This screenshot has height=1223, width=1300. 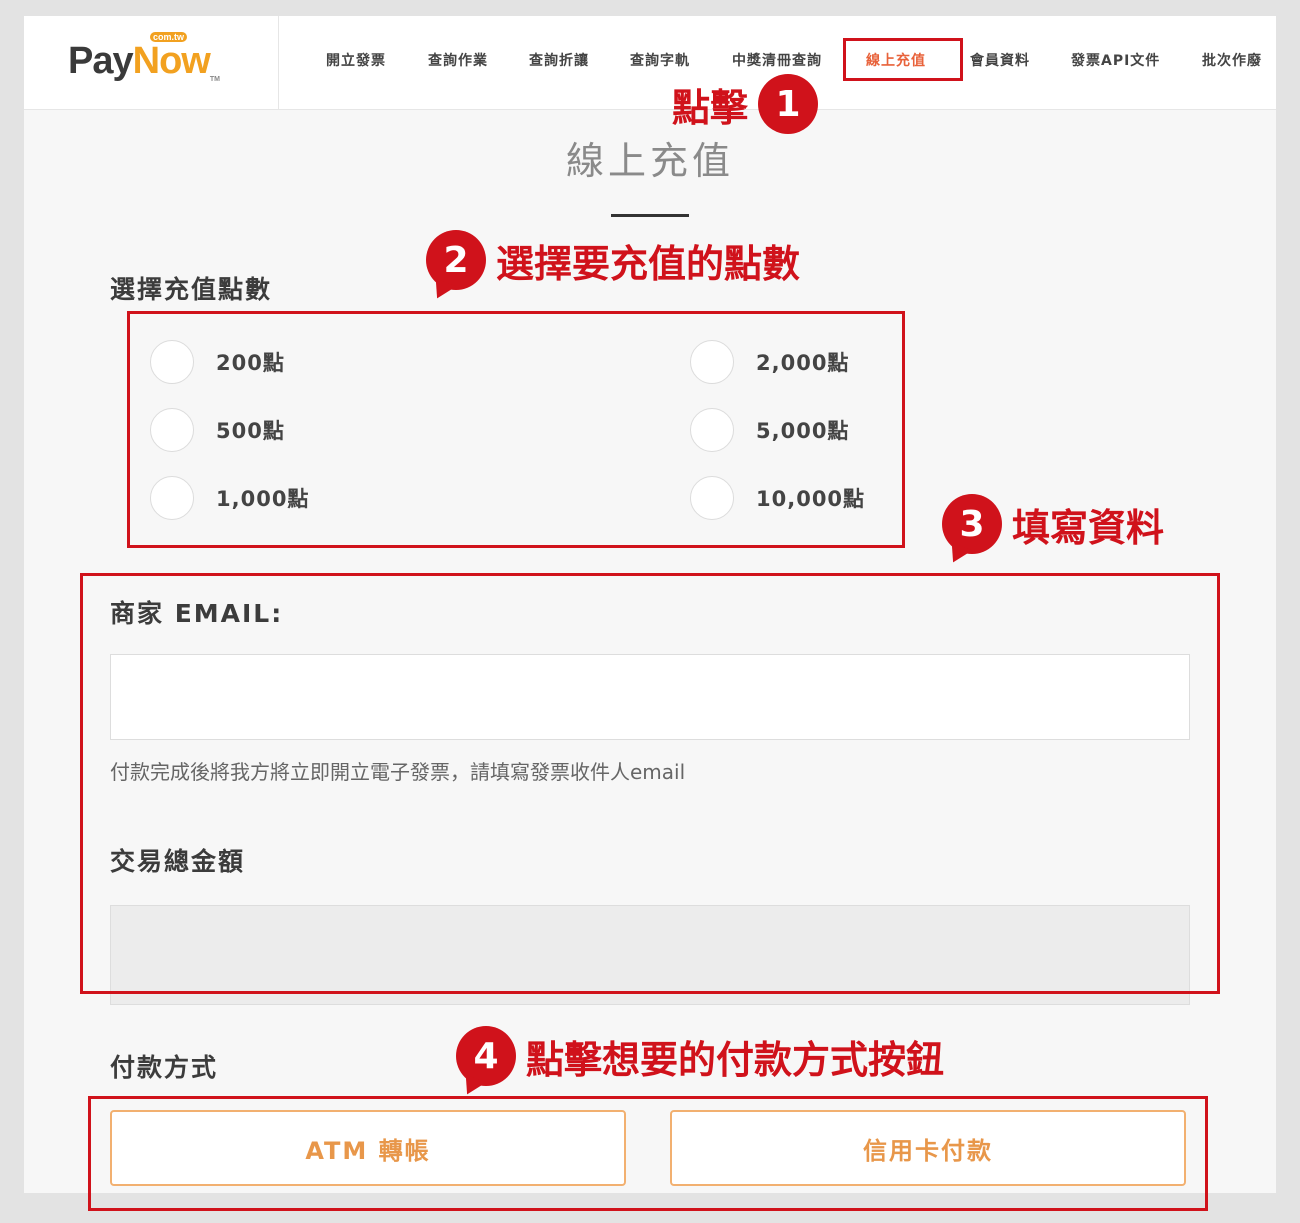 I want to click on nav-query-allowance: 查詢折讓, so click(x=559, y=61).